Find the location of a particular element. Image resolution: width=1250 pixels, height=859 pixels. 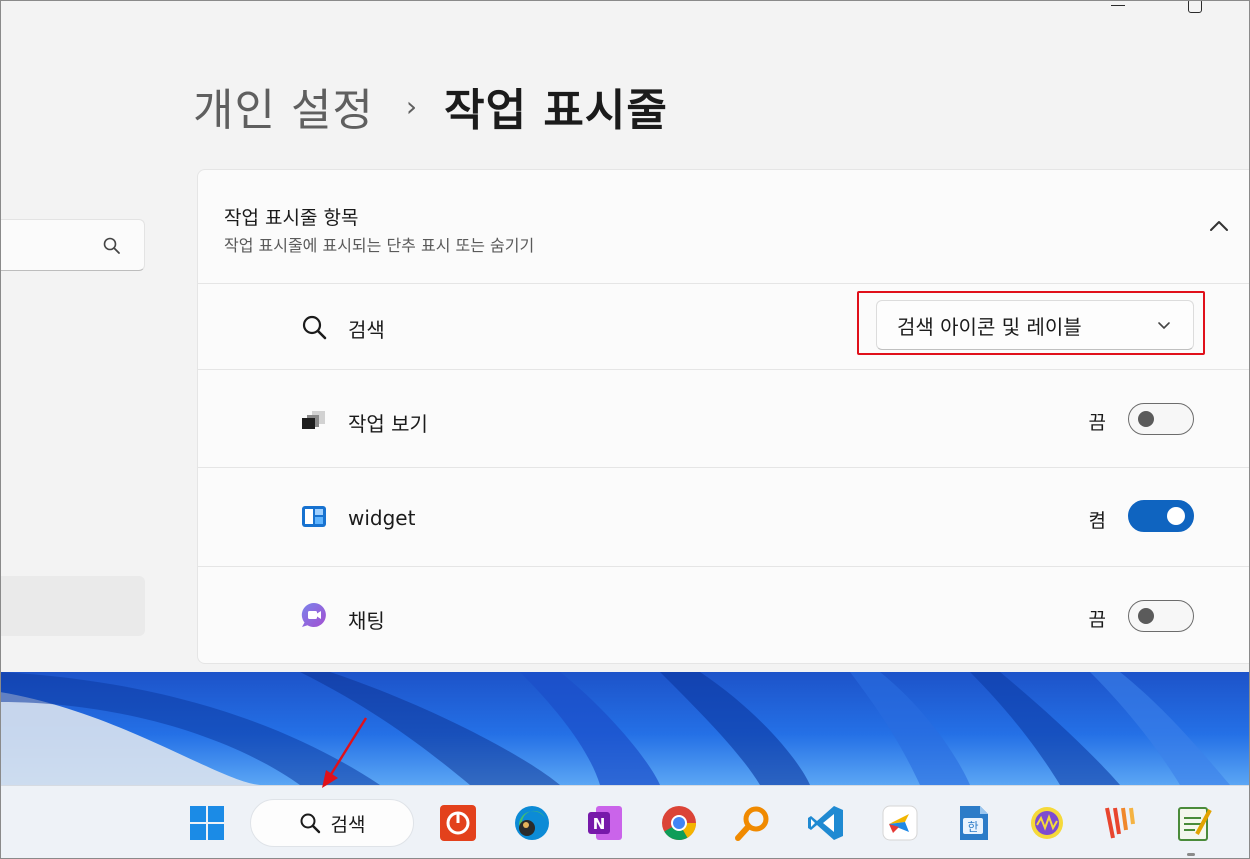

edge-icon is located at coordinates (532, 823).